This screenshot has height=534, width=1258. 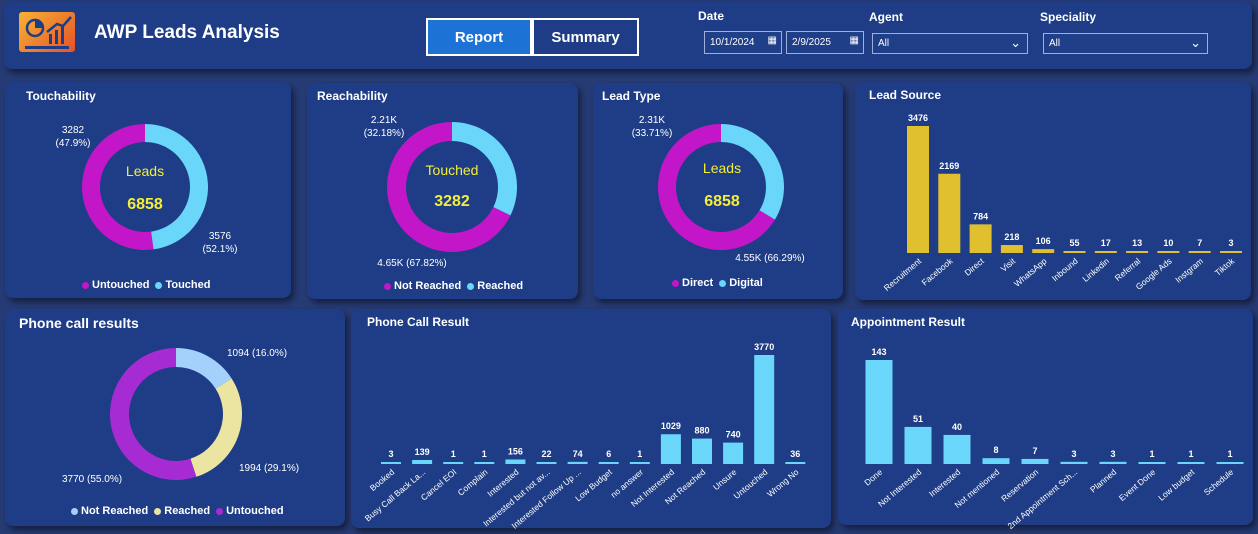 What do you see at coordinates (515, 451) in the screenshot?
I see `phone-call-result-data-label: 156` at bounding box center [515, 451].